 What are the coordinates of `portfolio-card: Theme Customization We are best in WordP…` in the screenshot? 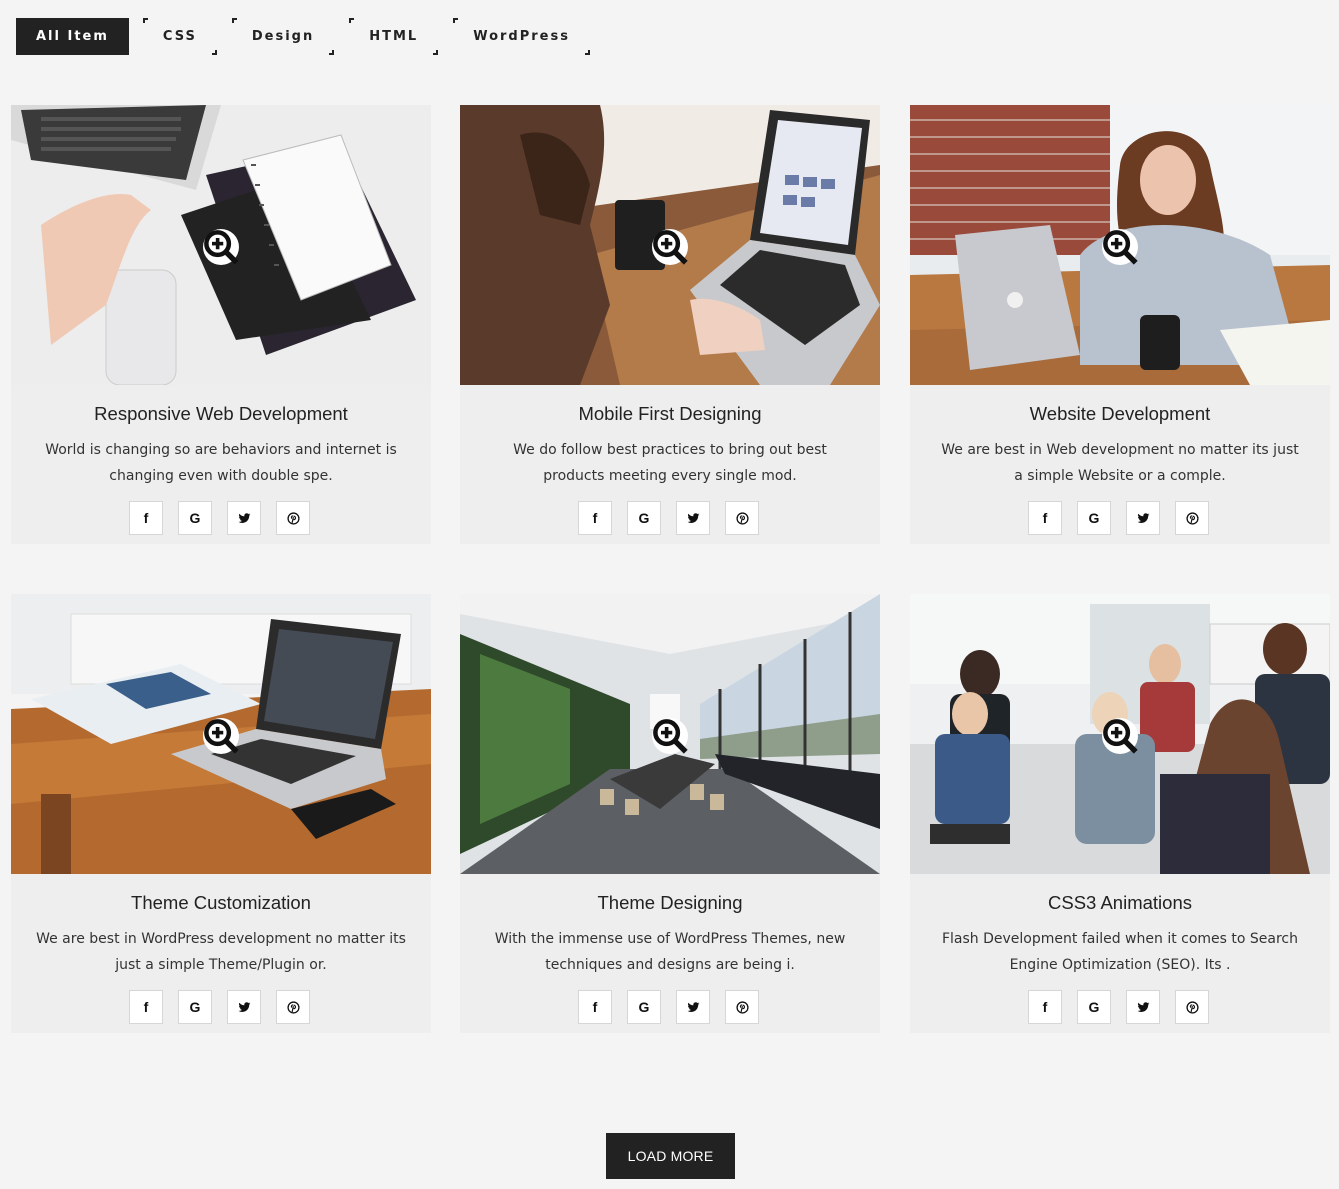 It's located at (221, 813).